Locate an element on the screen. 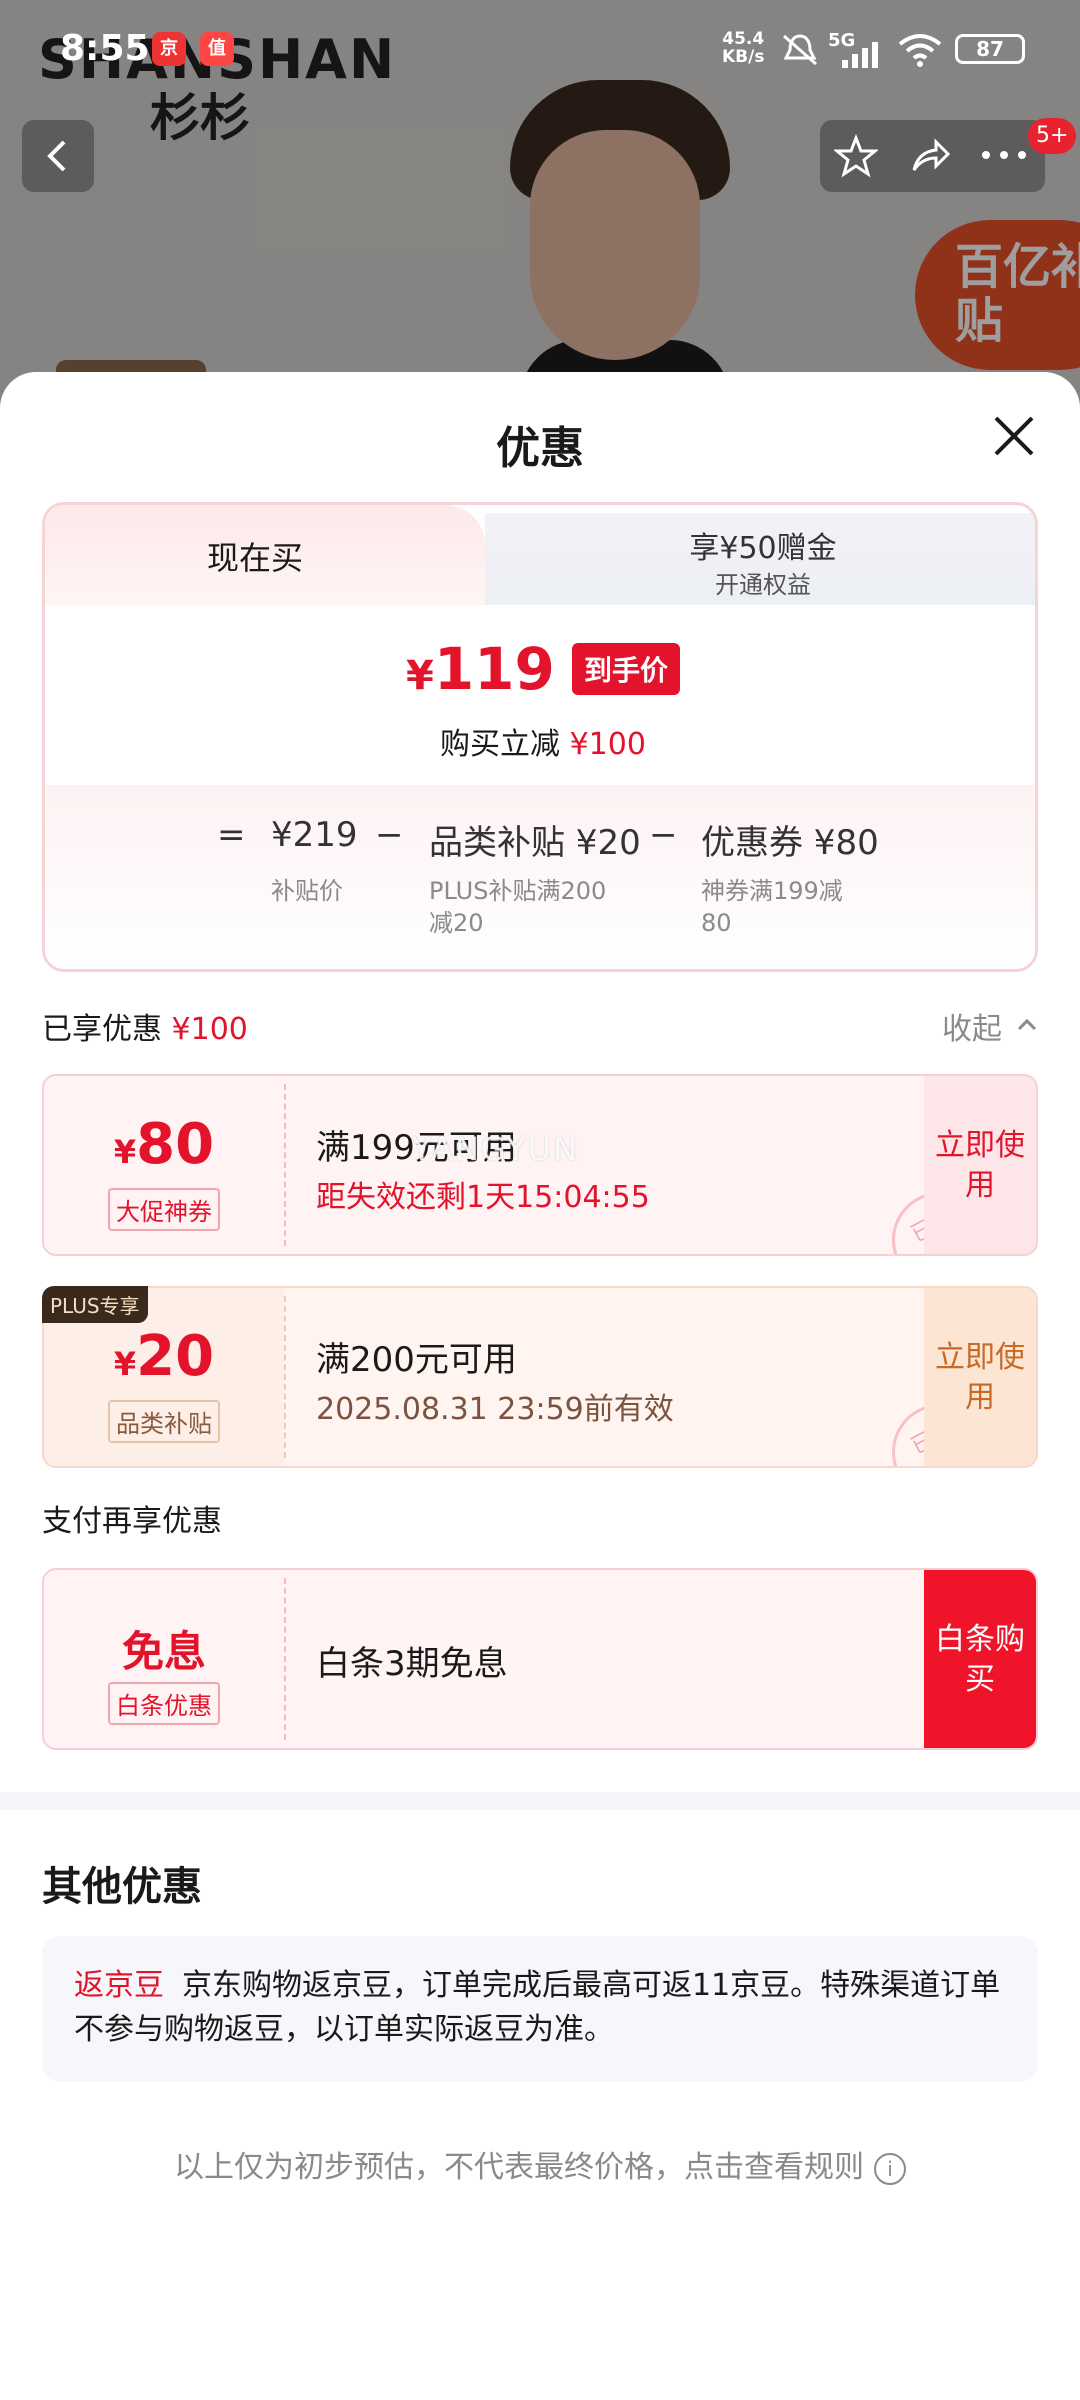 The height and width of the screenshot is (2400, 1080). status-bar: 8:55 京 值 45.4 KB/s 5G 87 is located at coordinates (540, 50).